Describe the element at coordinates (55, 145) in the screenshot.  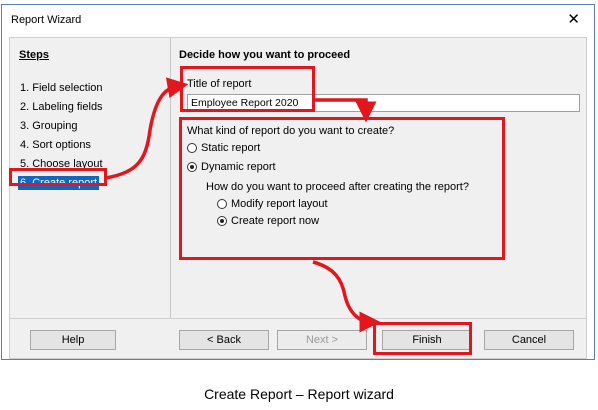
I see `step-sort-options: 4. Sort options` at that location.